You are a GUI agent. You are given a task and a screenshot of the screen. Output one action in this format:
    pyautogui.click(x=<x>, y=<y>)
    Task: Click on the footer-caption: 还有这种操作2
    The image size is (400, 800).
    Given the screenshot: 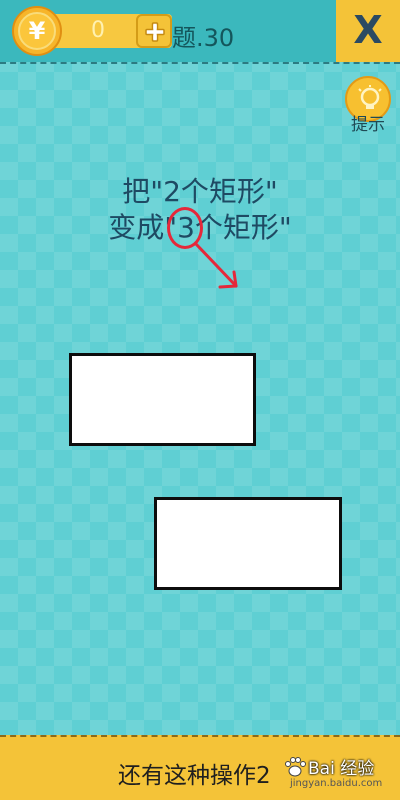 What is the action you would take?
    pyautogui.click(x=194, y=776)
    